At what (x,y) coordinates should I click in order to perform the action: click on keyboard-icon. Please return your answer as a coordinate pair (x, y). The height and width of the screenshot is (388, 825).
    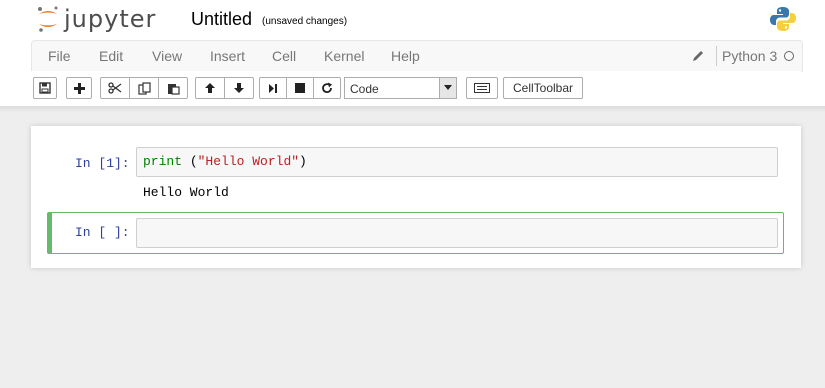
    Looking at the image, I should click on (482, 88).